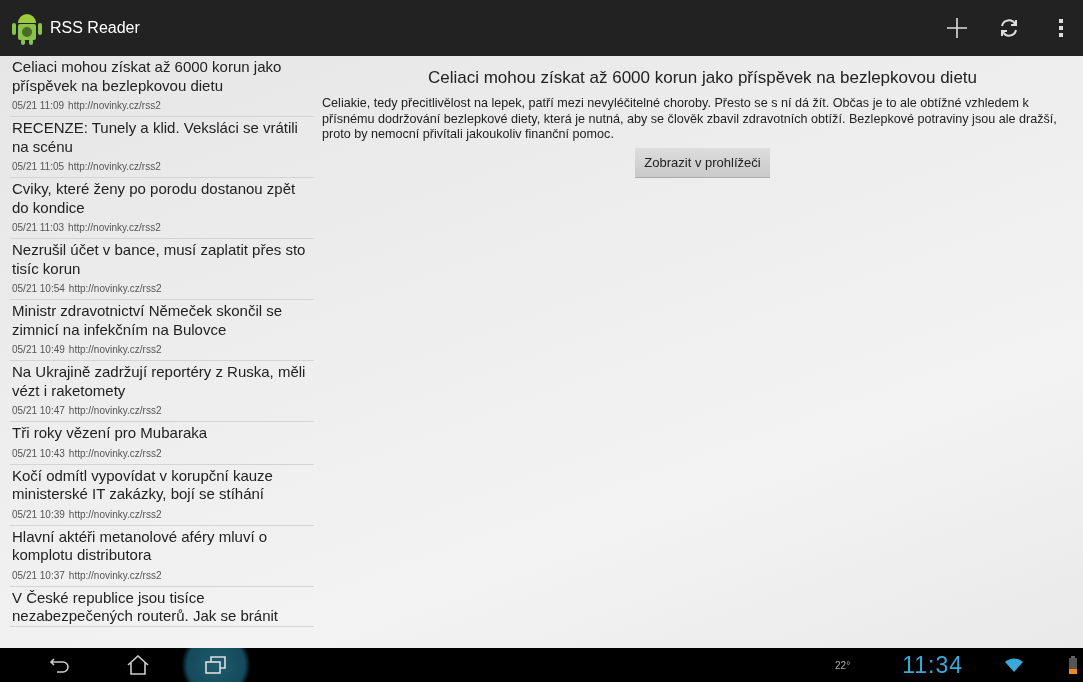 The width and height of the screenshot is (1083, 682). What do you see at coordinates (1061, 28) in the screenshot?
I see `more-icon` at bounding box center [1061, 28].